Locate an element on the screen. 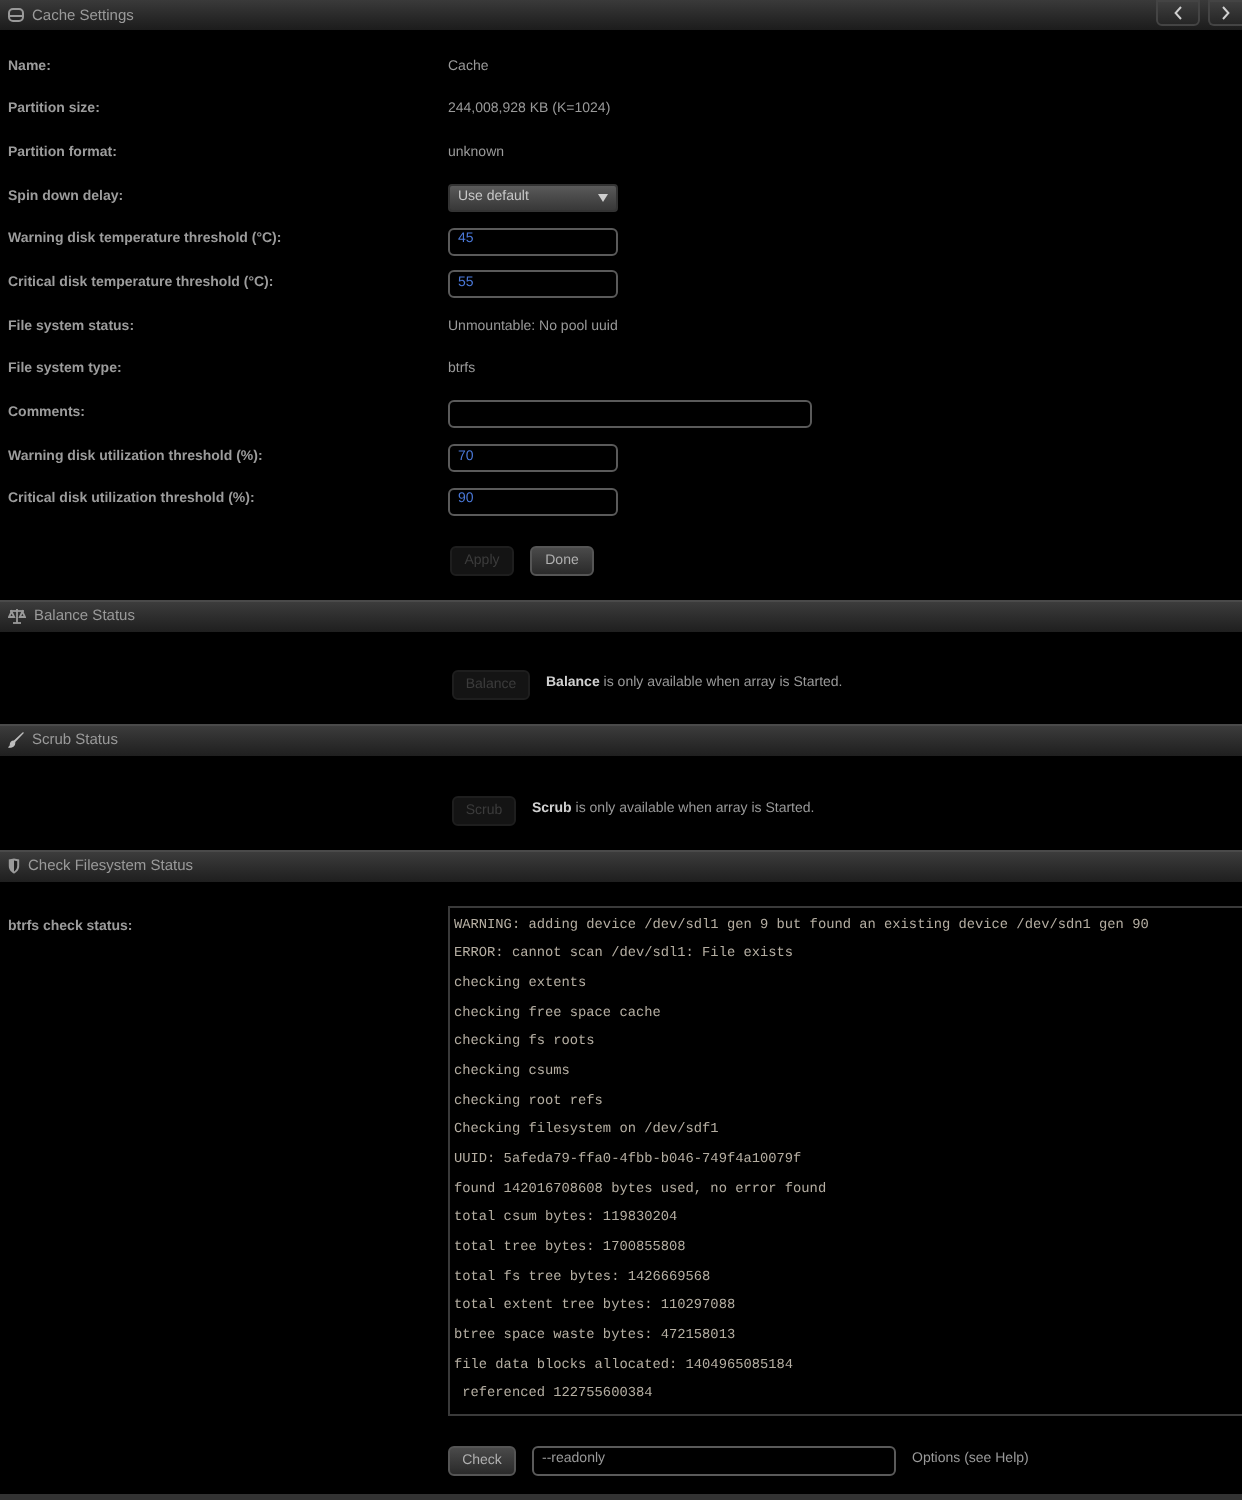 This screenshot has width=1242, height=1500. balance-scale-icon is located at coordinates (17, 616).